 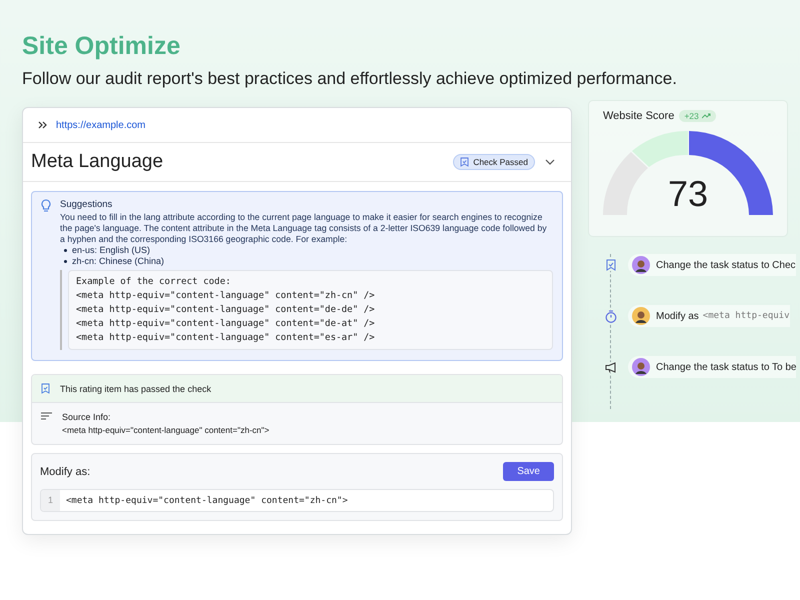 What do you see at coordinates (500, 162) in the screenshot?
I see `badge-label: Check Passed` at bounding box center [500, 162].